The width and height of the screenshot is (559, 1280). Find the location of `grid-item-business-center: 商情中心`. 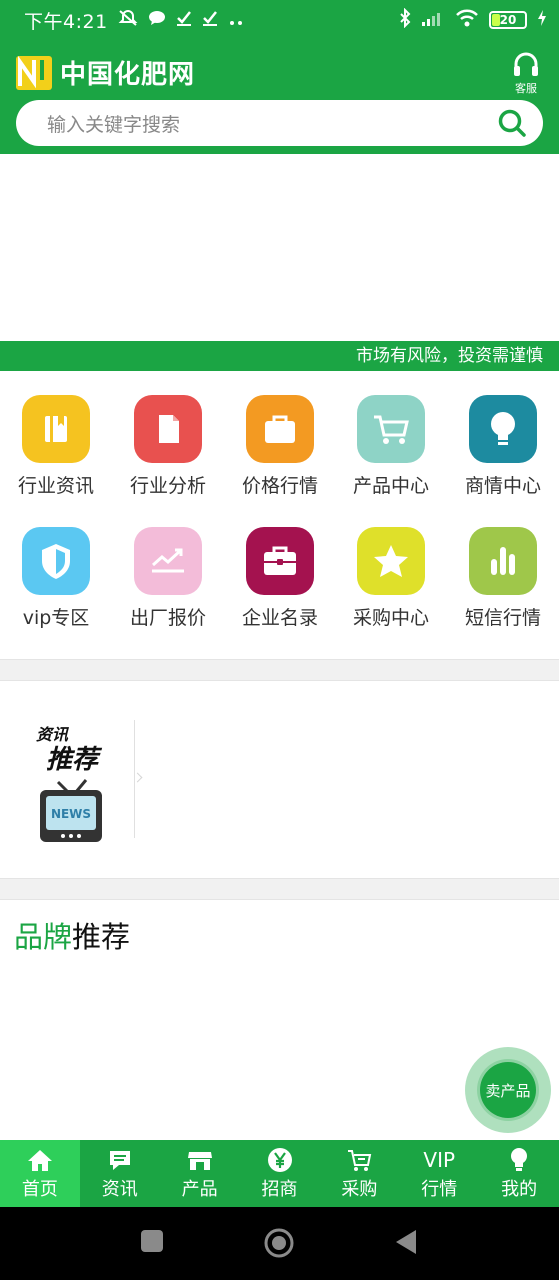

grid-item-business-center: 商情中心 is located at coordinates (503, 446).